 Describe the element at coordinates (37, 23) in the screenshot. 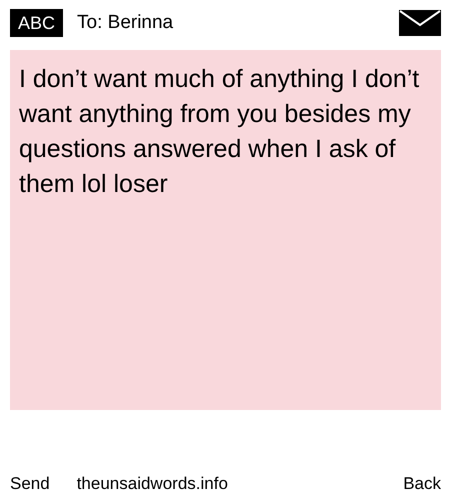

I see `input-mode-badge: ABC` at that location.